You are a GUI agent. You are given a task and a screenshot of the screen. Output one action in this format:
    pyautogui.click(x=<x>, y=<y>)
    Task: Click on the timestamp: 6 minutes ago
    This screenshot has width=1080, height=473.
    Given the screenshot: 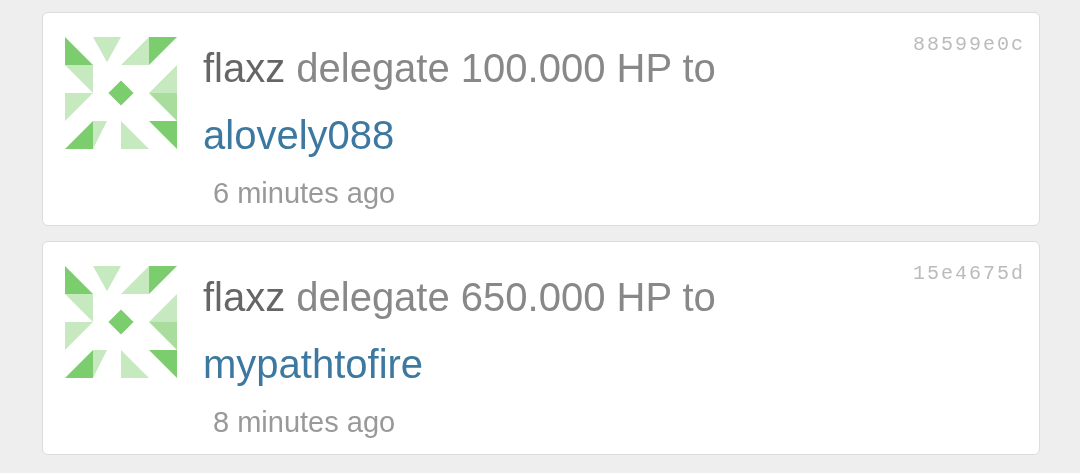 What is the action you would take?
    pyautogui.click(x=305, y=193)
    